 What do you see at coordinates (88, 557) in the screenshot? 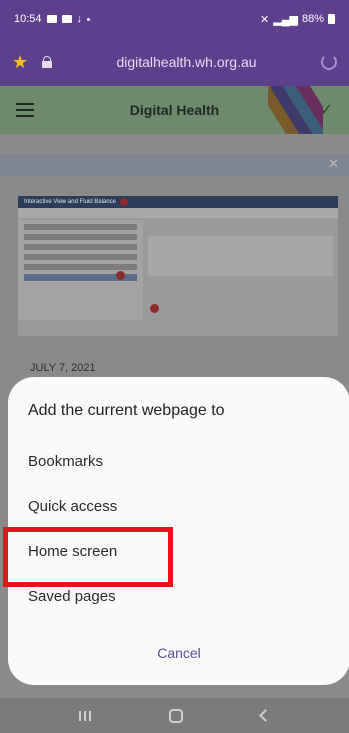
I see `highlight-box` at bounding box center [88, 557].